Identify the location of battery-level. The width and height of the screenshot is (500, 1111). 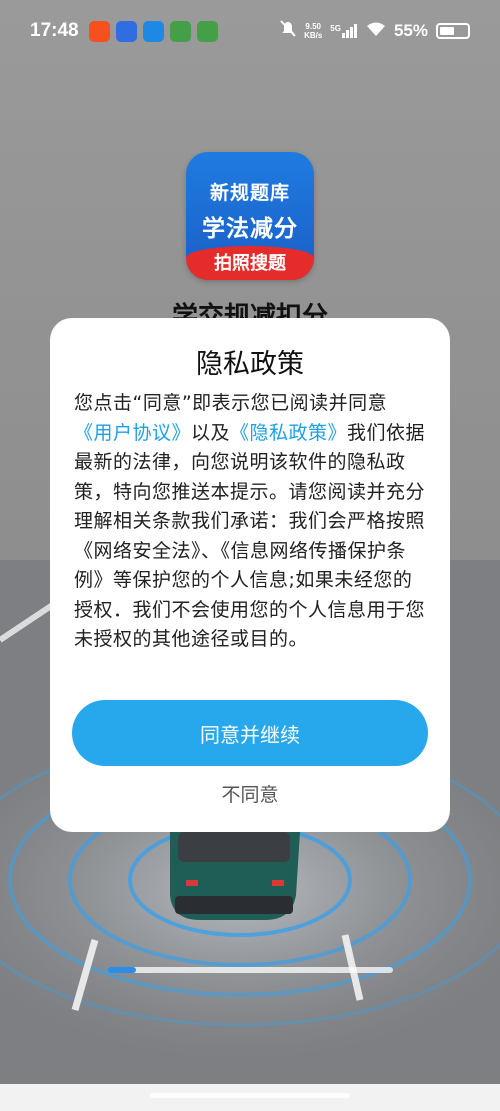
(447, 31).